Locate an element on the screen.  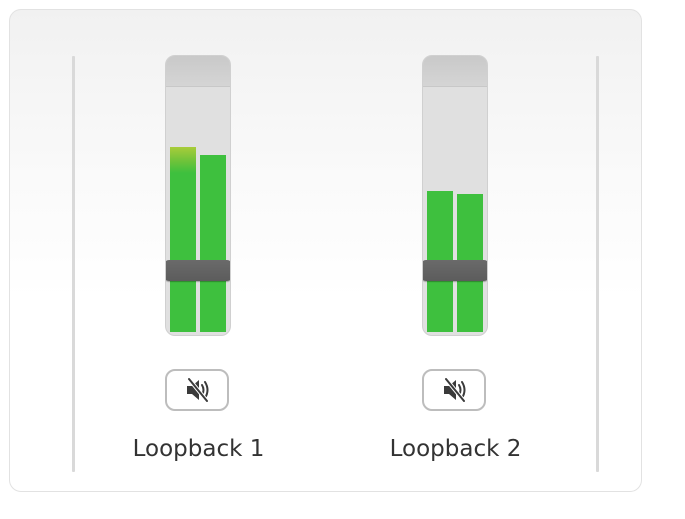
channel-label: Loopback 2 is located at coordinates (455, 449).